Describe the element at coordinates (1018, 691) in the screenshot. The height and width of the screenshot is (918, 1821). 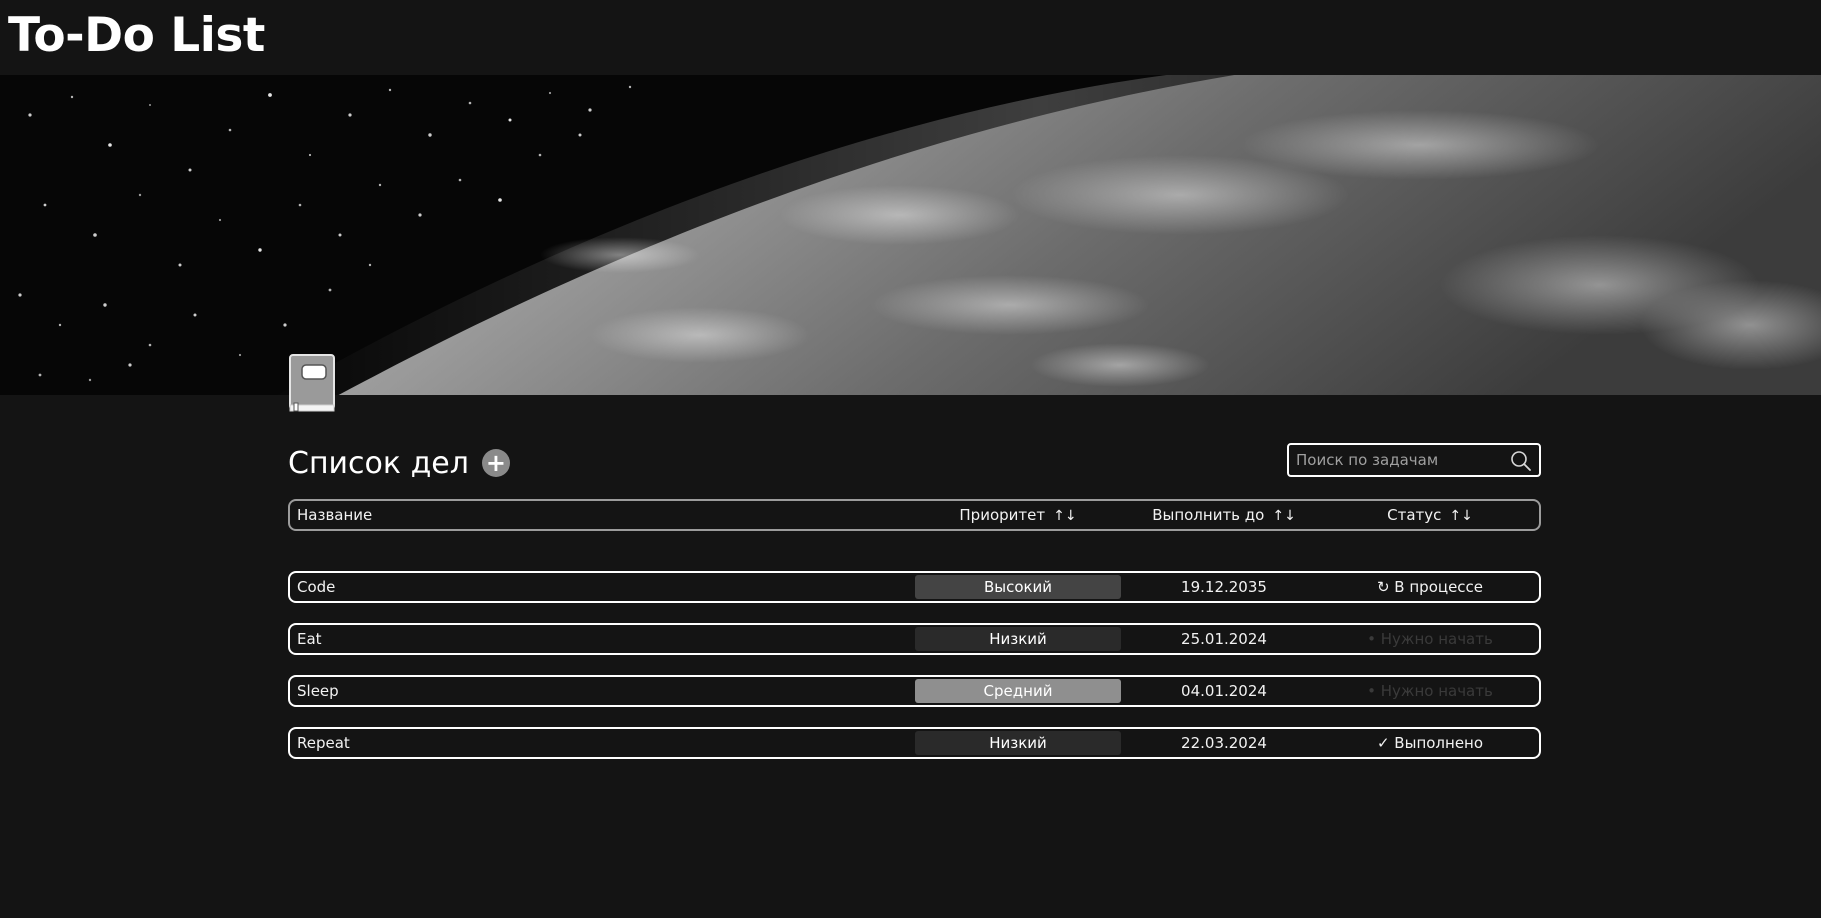
I see `priority-badge: Средний` at that location.